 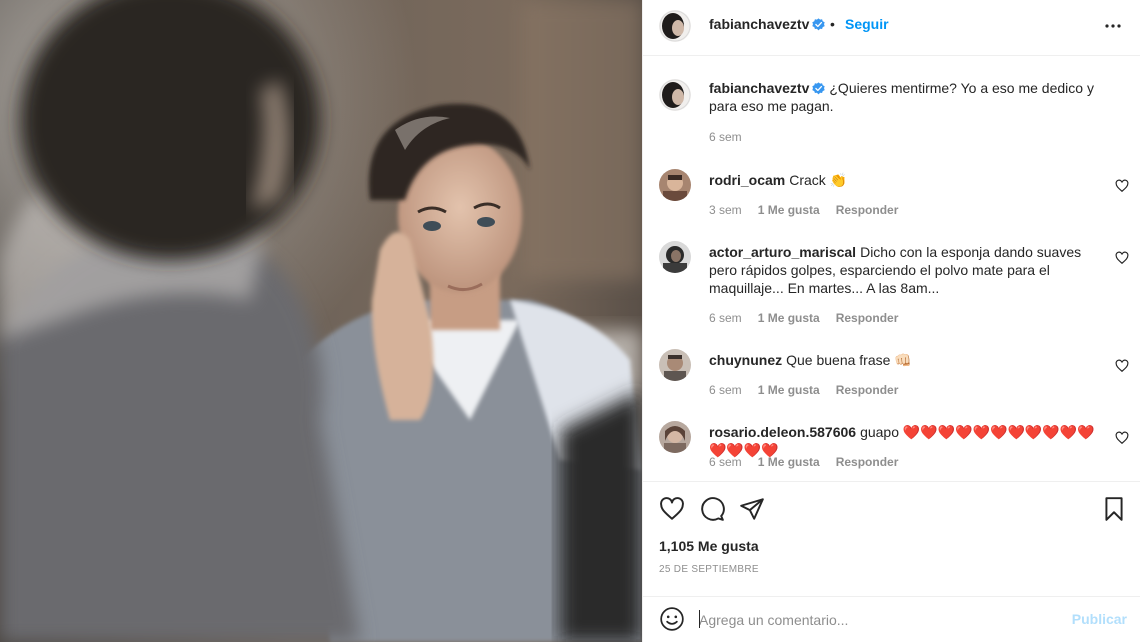 What do you see at coordinates (849, 360) in the screenshot?
I see `comment-text: Que buena frase 👊🏻` at bounding box center [849, 360].